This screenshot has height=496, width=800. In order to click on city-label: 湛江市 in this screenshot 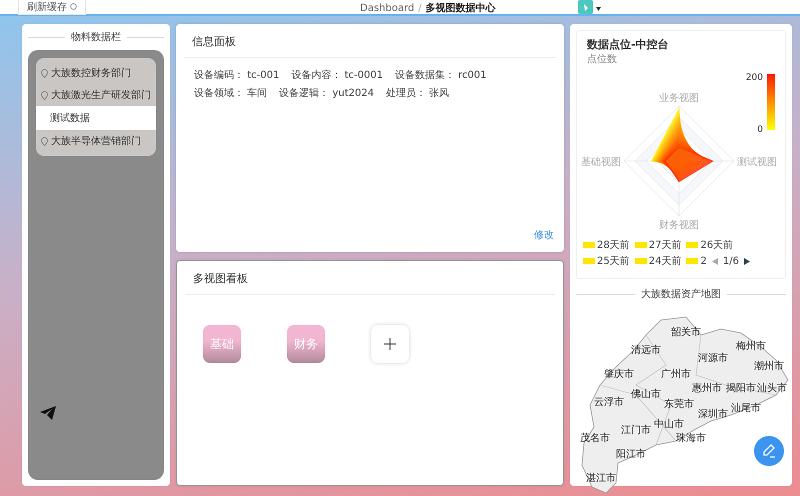, I will do `click(601, 479)`.